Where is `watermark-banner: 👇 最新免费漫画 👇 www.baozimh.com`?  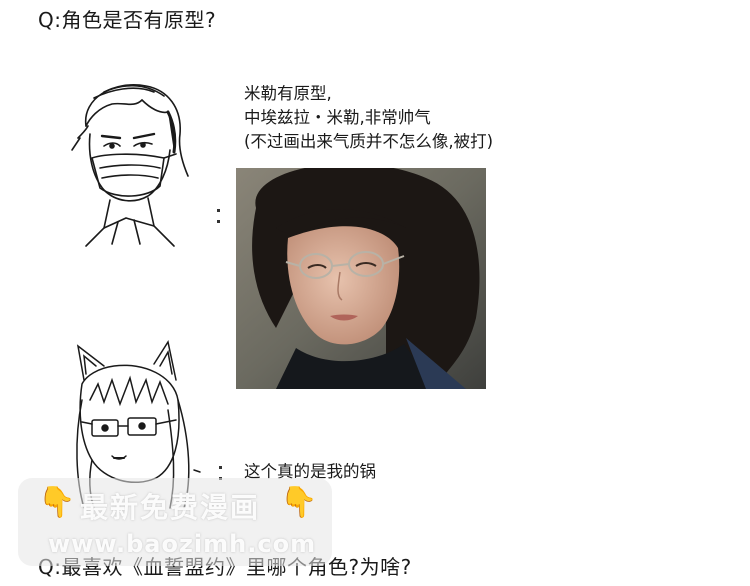
watermark-banner: 👇 最新免费漫画 👇 www.baozimh.com is located at coordinates (175, 522).